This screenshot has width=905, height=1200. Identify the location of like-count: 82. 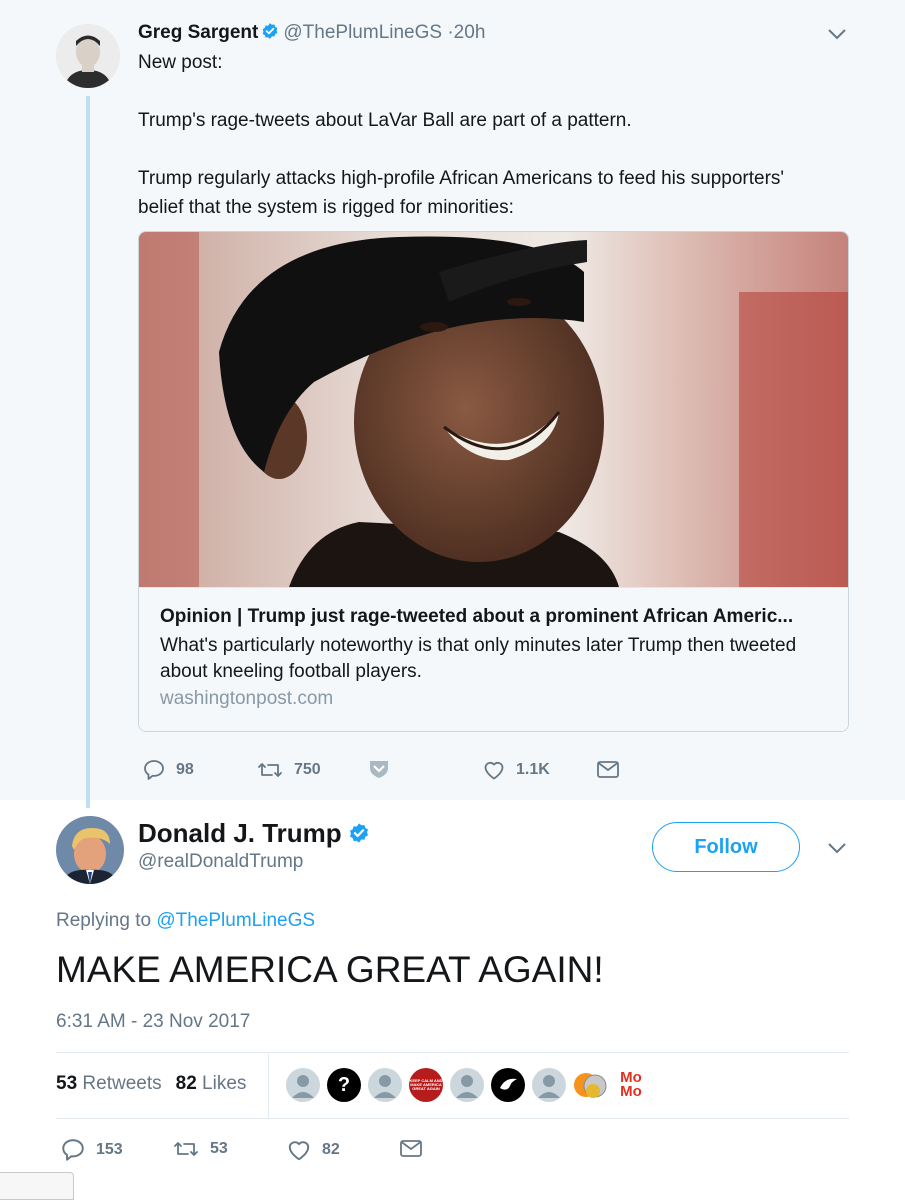
(331, 1149).